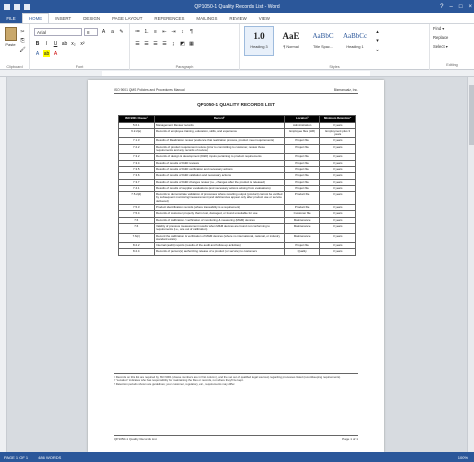  Describe the element at coordinates (191, 31) in the screenshot. I see `show-marks-icon: ¶` at that location.